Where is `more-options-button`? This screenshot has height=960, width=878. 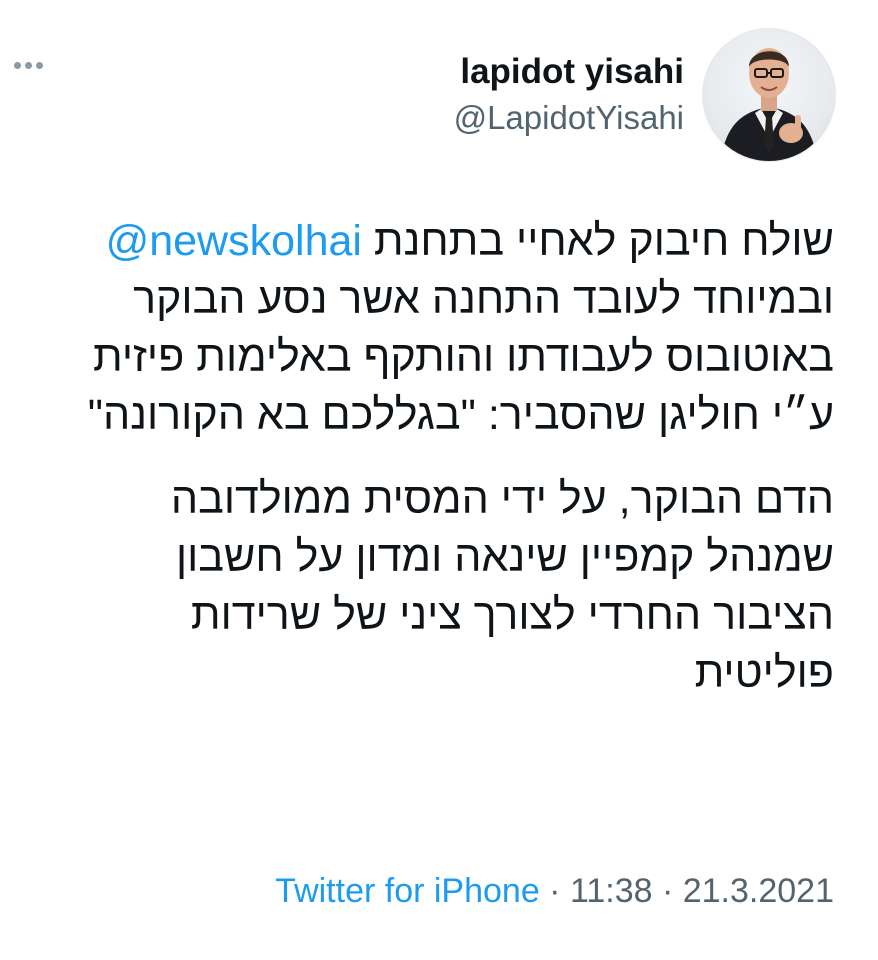
more-options-button is located at coordinates (28, 65).